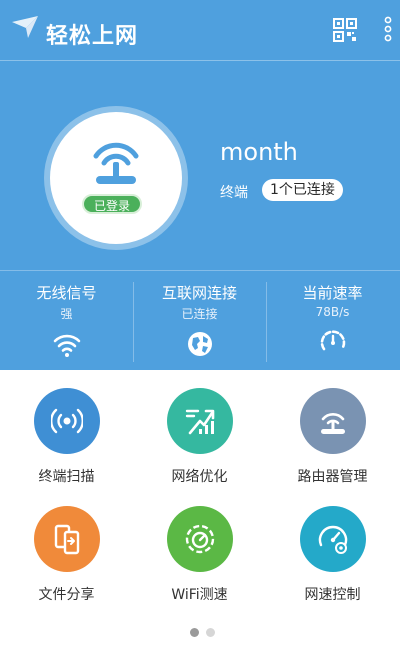 The image size is (400, 667). I want to click on tool-label: WiFi测速, so click(199, 595).